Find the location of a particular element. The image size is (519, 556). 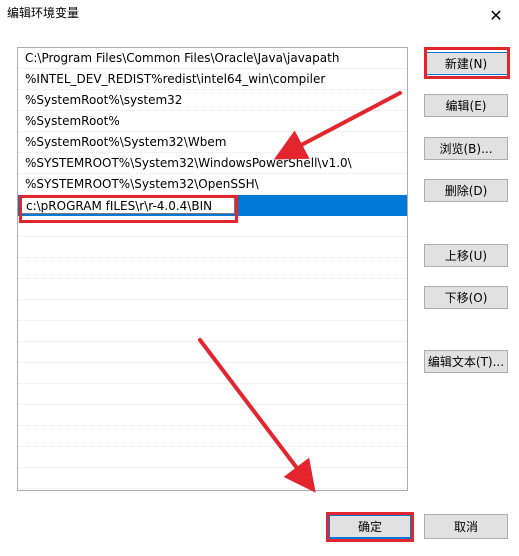

list-item-selected: c:\pROGRAM fILES\r\r-4.0.4\BIN is located at coordinates (212, 205).